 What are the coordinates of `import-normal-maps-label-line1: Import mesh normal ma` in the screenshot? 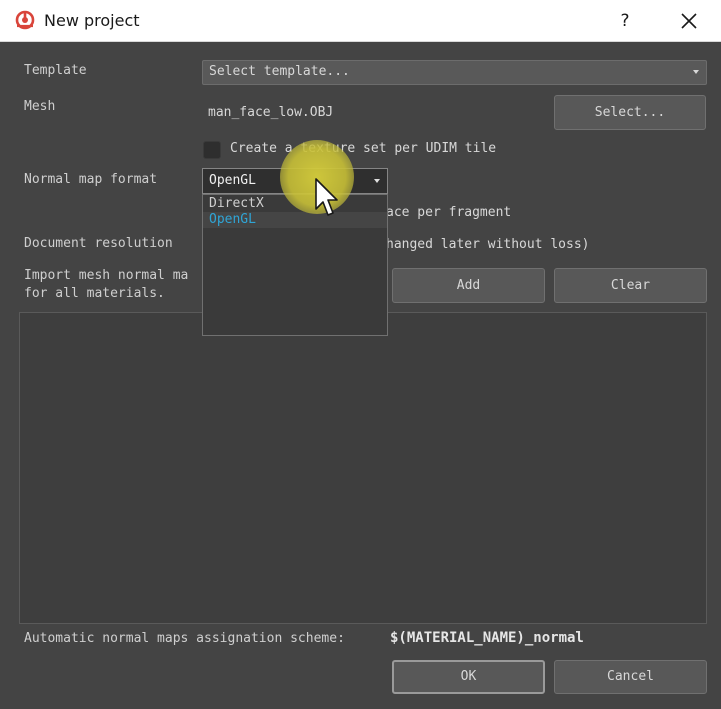 It's located at (106, 275).